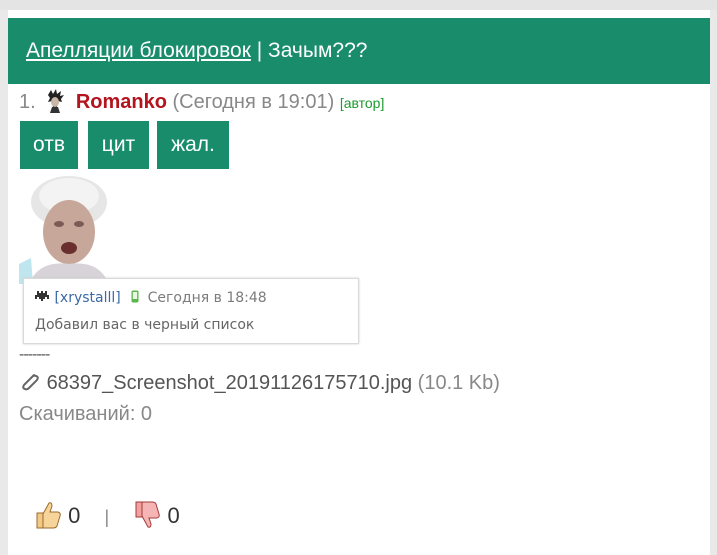  Describe the element at coordinates (74, 515) in the screenshot. I see `likes-count: 0` at that location.